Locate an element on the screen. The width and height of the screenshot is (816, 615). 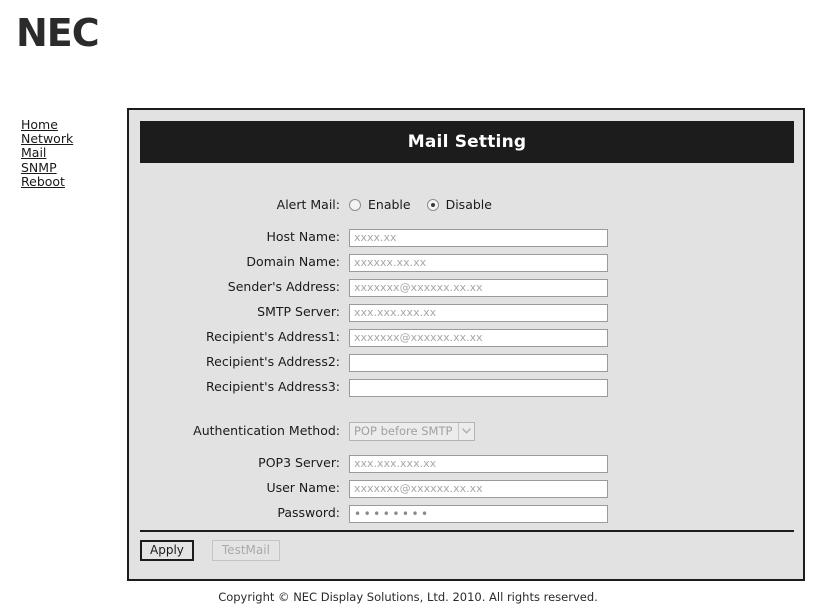
password-input is located at coordinates (478, 513).